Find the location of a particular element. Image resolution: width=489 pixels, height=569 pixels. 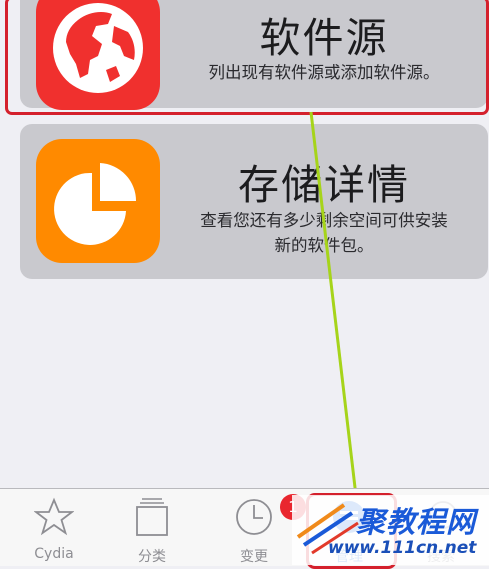

clock-icon is located at coordinates (254, 517).